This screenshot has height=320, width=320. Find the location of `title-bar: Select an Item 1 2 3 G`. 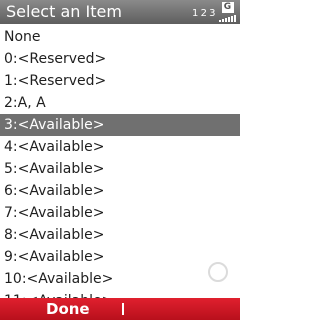

title-bar: Select an Item 1 2 3 G is located at coordinates (120, 12).